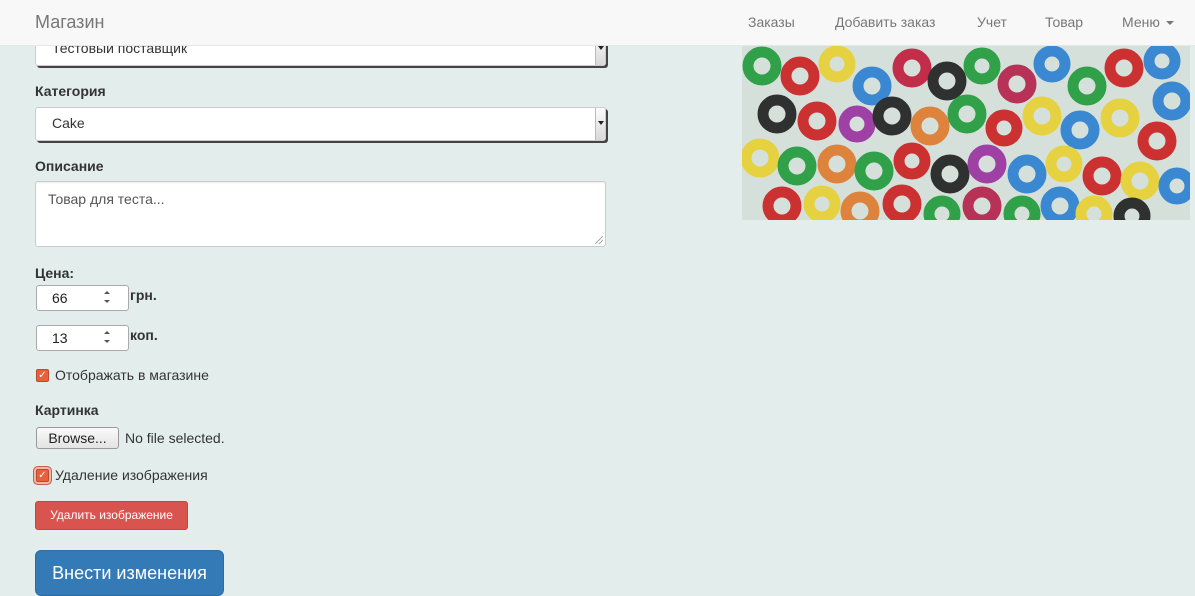 The height and width of the screenshot is (596, 1195). What do you see at coordinates (67, 410) in the screenshot?
I see `image-label: Картинка` at bounding box center [67, 410].